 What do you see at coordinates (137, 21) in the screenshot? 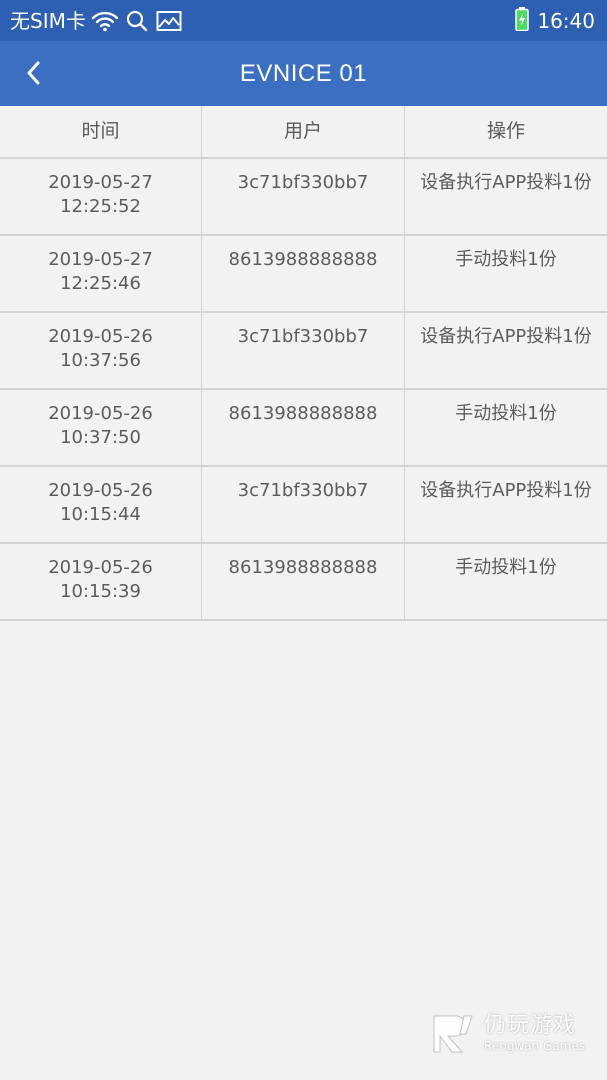
I see `search-icon` at bounding box center [137, 21].